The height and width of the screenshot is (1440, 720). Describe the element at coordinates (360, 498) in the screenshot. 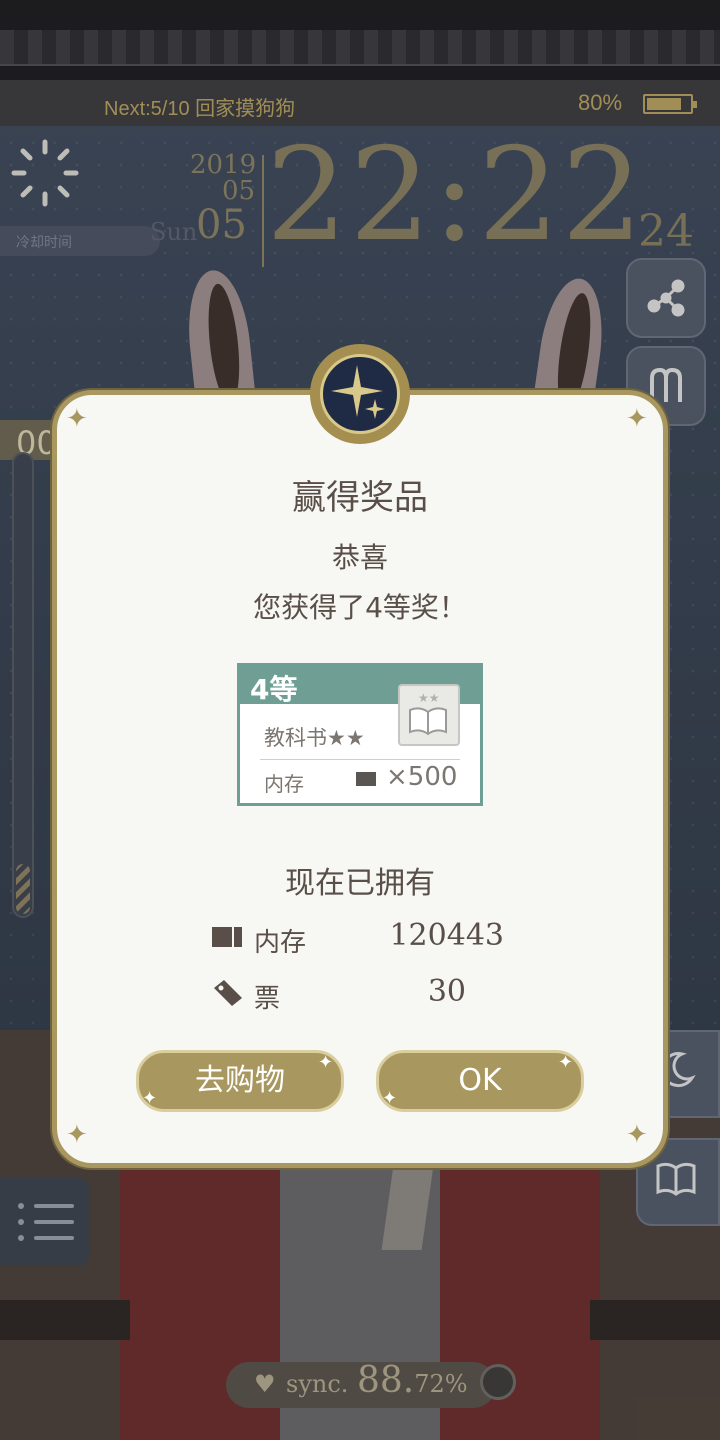

I see `dialog-title: 赢得奖品` at that location.